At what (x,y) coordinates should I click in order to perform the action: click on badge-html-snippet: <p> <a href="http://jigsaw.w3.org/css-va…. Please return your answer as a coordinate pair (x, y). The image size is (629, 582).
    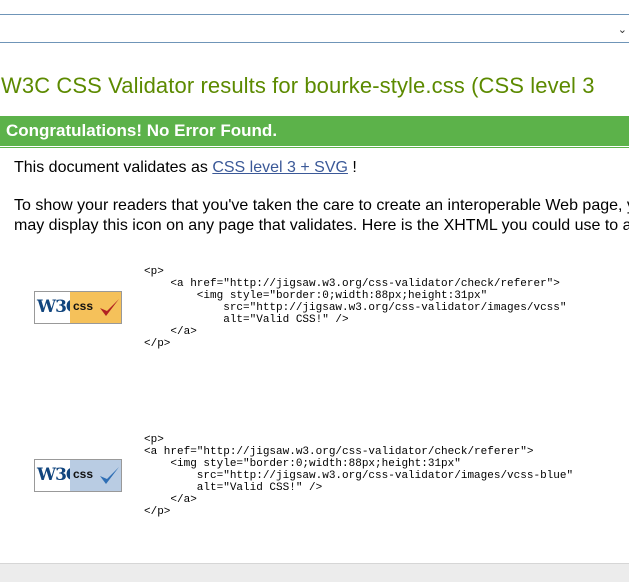
    Looking at the image, I should click on (355, 308).